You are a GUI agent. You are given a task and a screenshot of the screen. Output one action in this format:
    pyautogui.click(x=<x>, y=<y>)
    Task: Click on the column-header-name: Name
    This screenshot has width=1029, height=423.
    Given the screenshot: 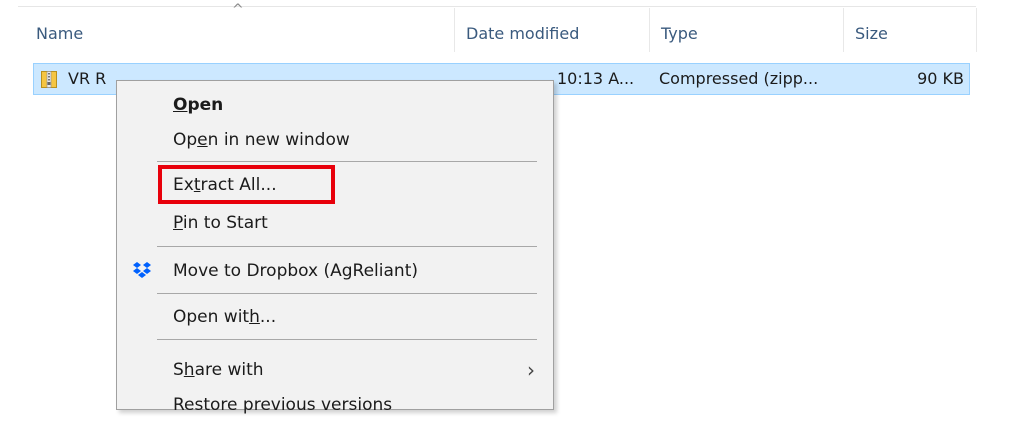 What is the action you would take?
    pyautogui.click(x=239, y=33)
    